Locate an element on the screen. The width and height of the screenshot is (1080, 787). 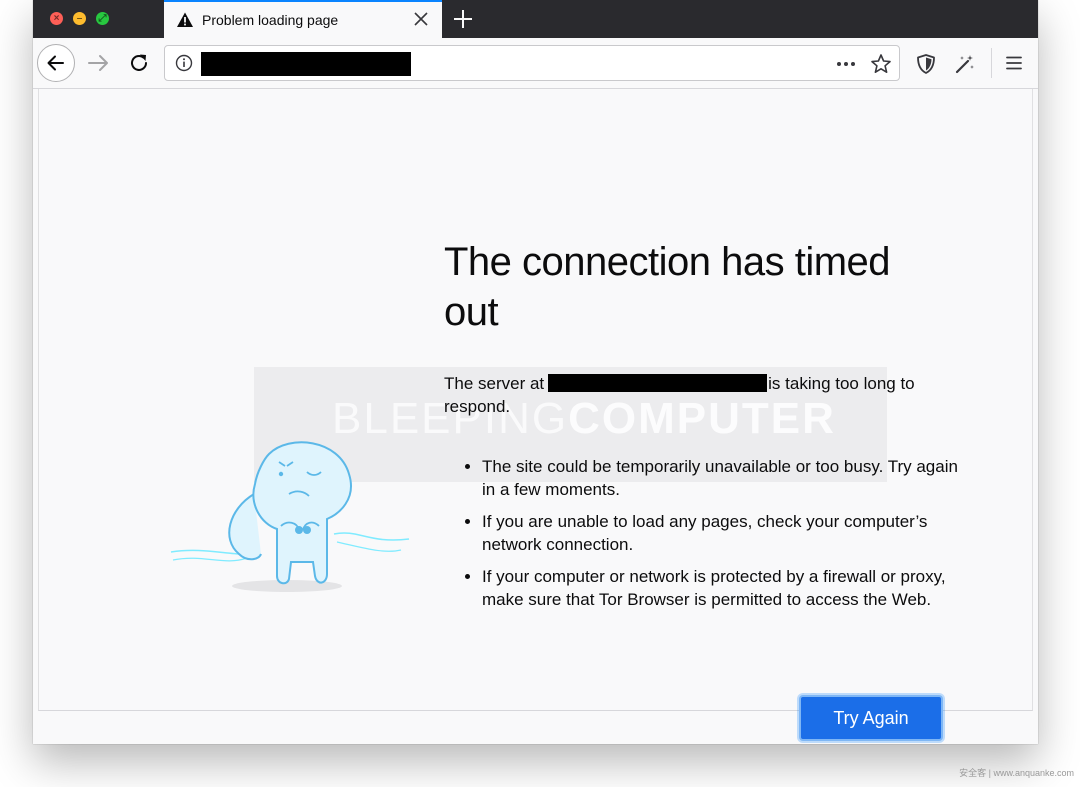
tab-bar: × – ⤢ Problem loading page is located at coordinates (535, 19).